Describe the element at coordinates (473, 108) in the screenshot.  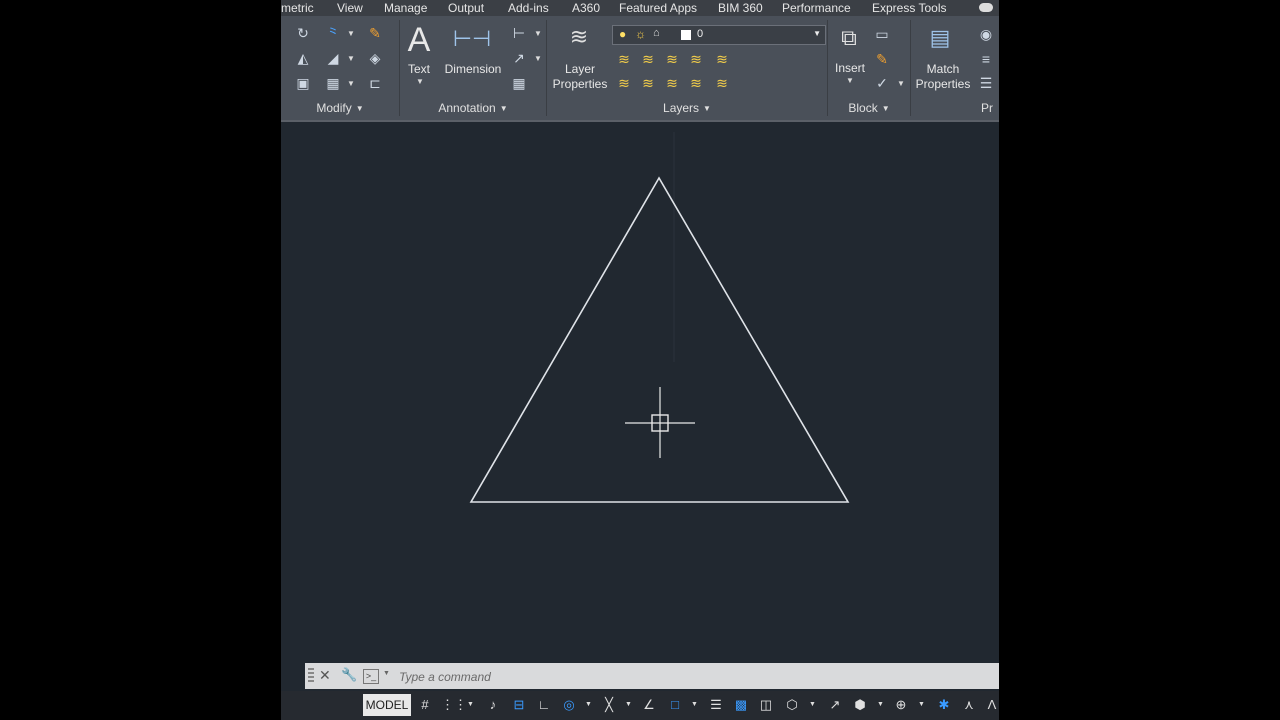
I see `annotation-panel-title: Annotation ▼` at that location.